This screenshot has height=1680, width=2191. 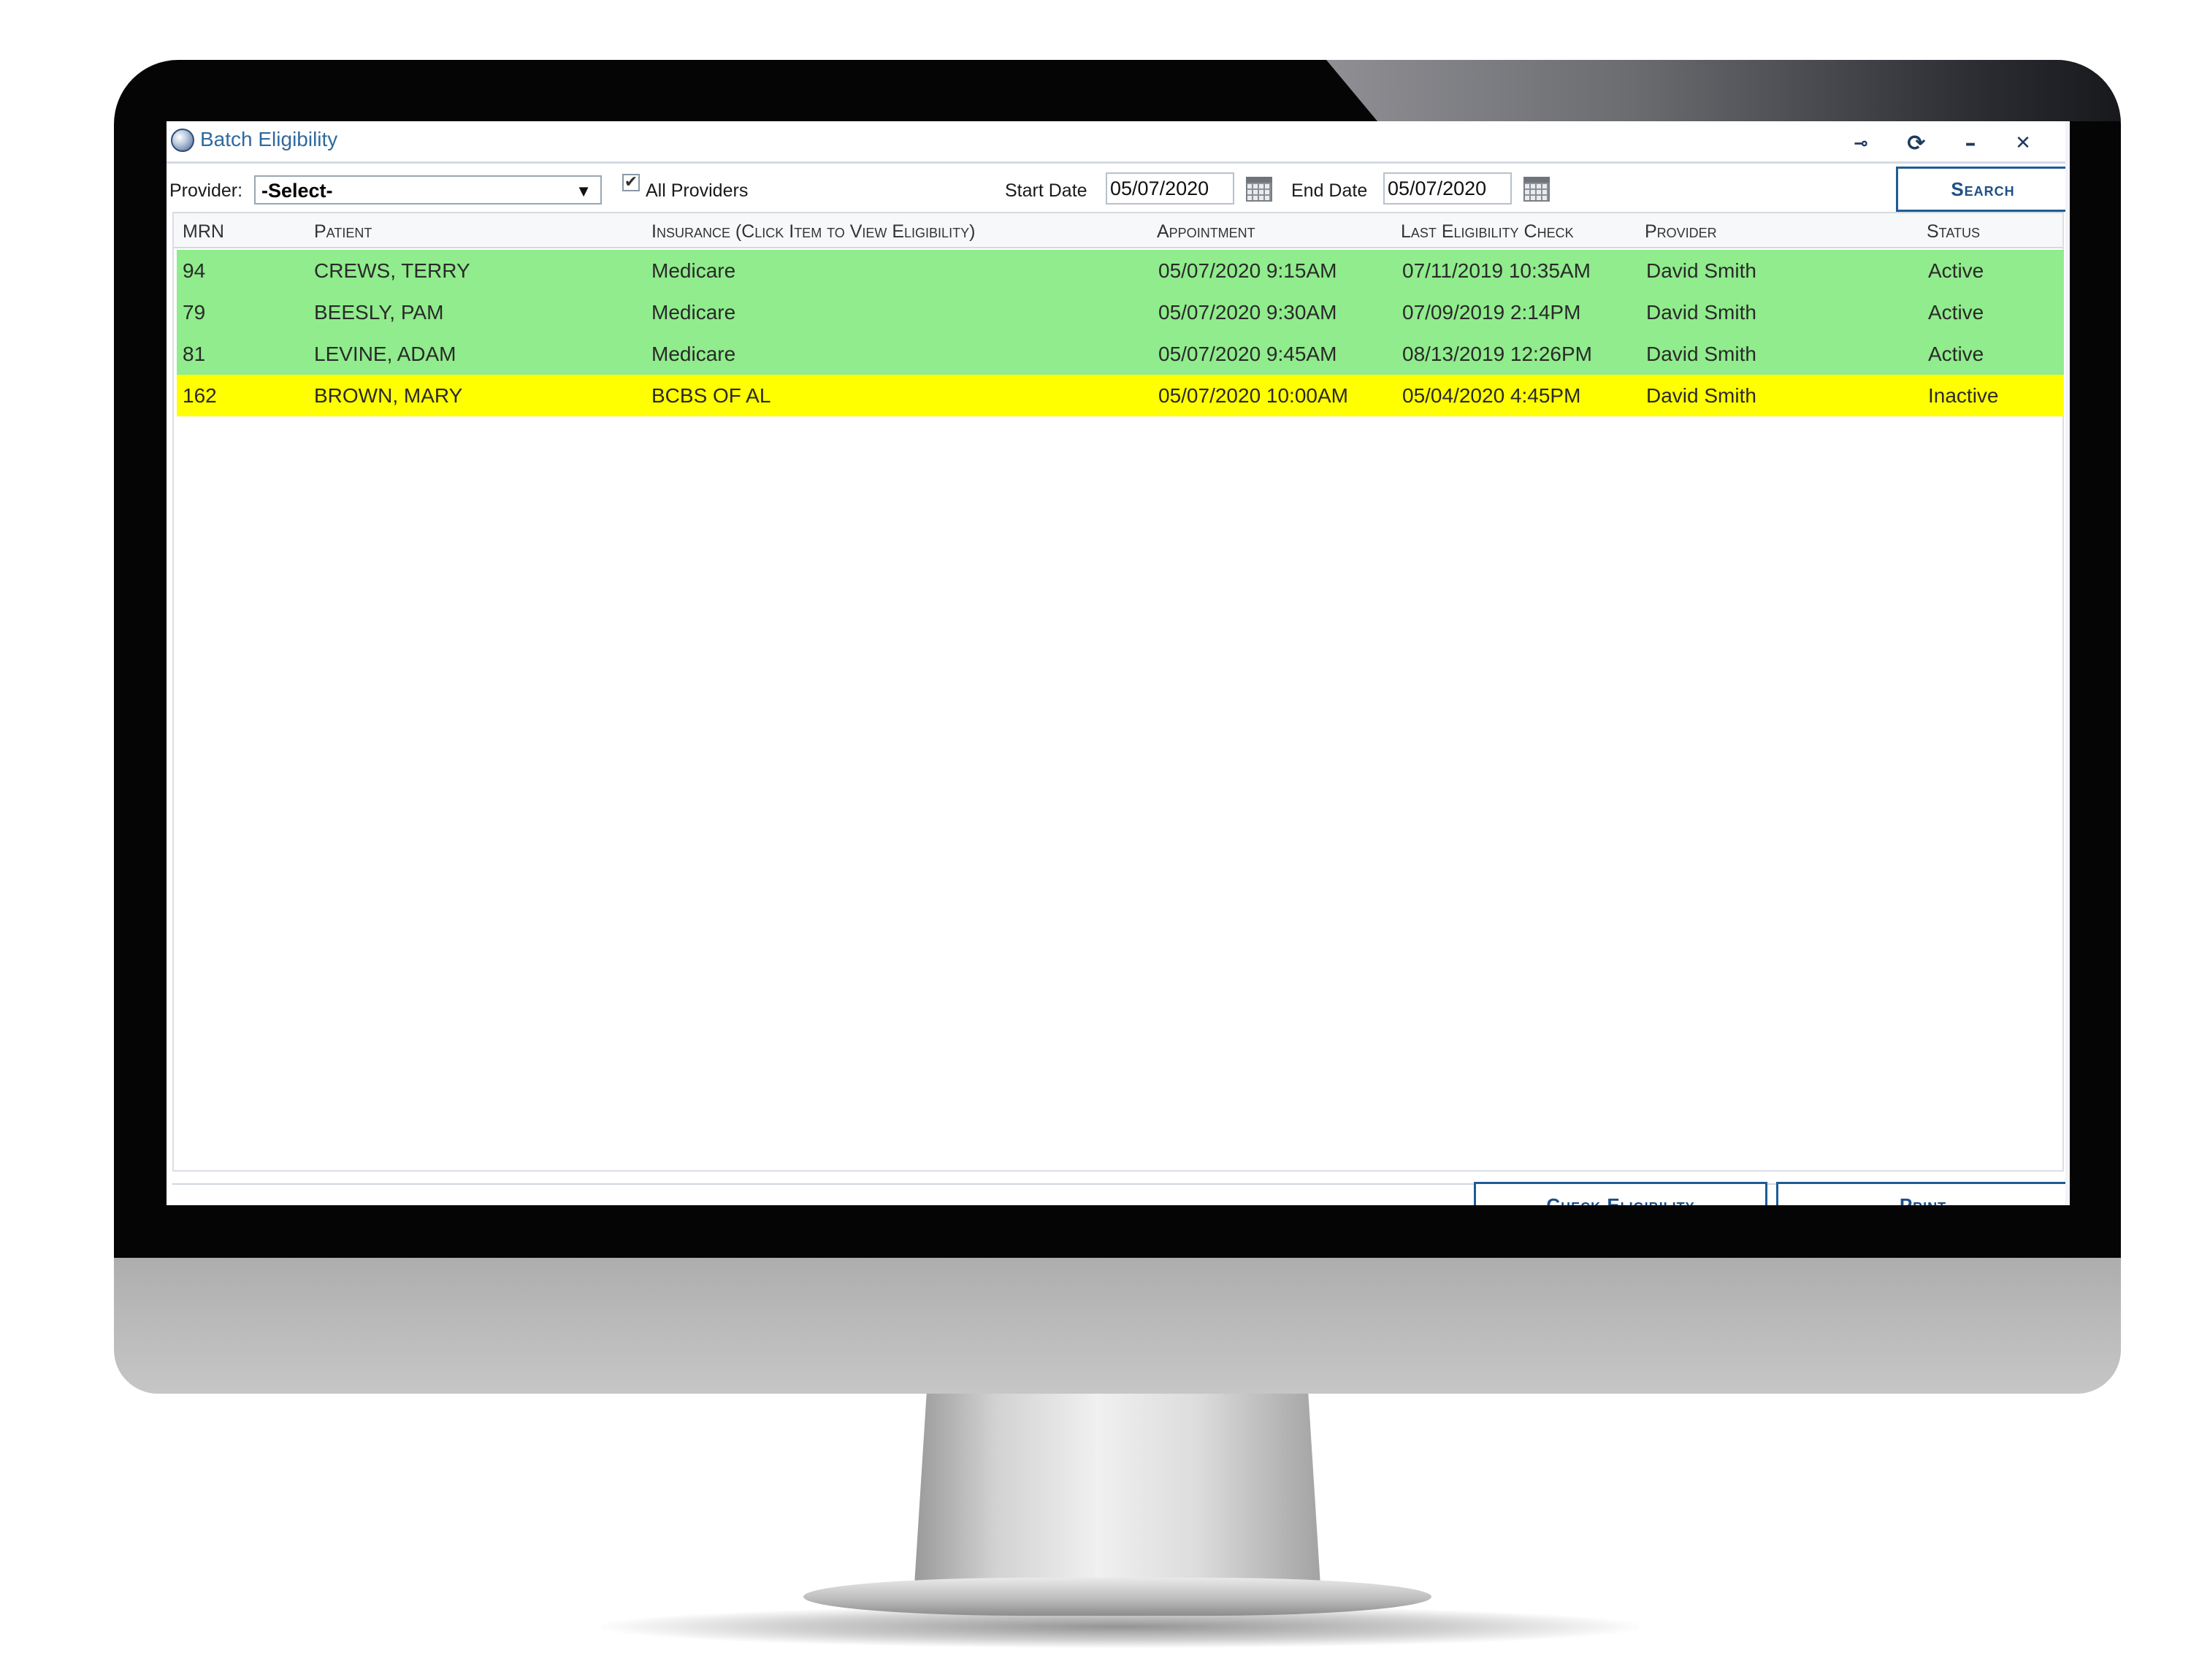 What do you see at coordinates (1117, 1489) in the screenshot?
I see `monitor-stand-neck` at bounding box center [1117, 1489].